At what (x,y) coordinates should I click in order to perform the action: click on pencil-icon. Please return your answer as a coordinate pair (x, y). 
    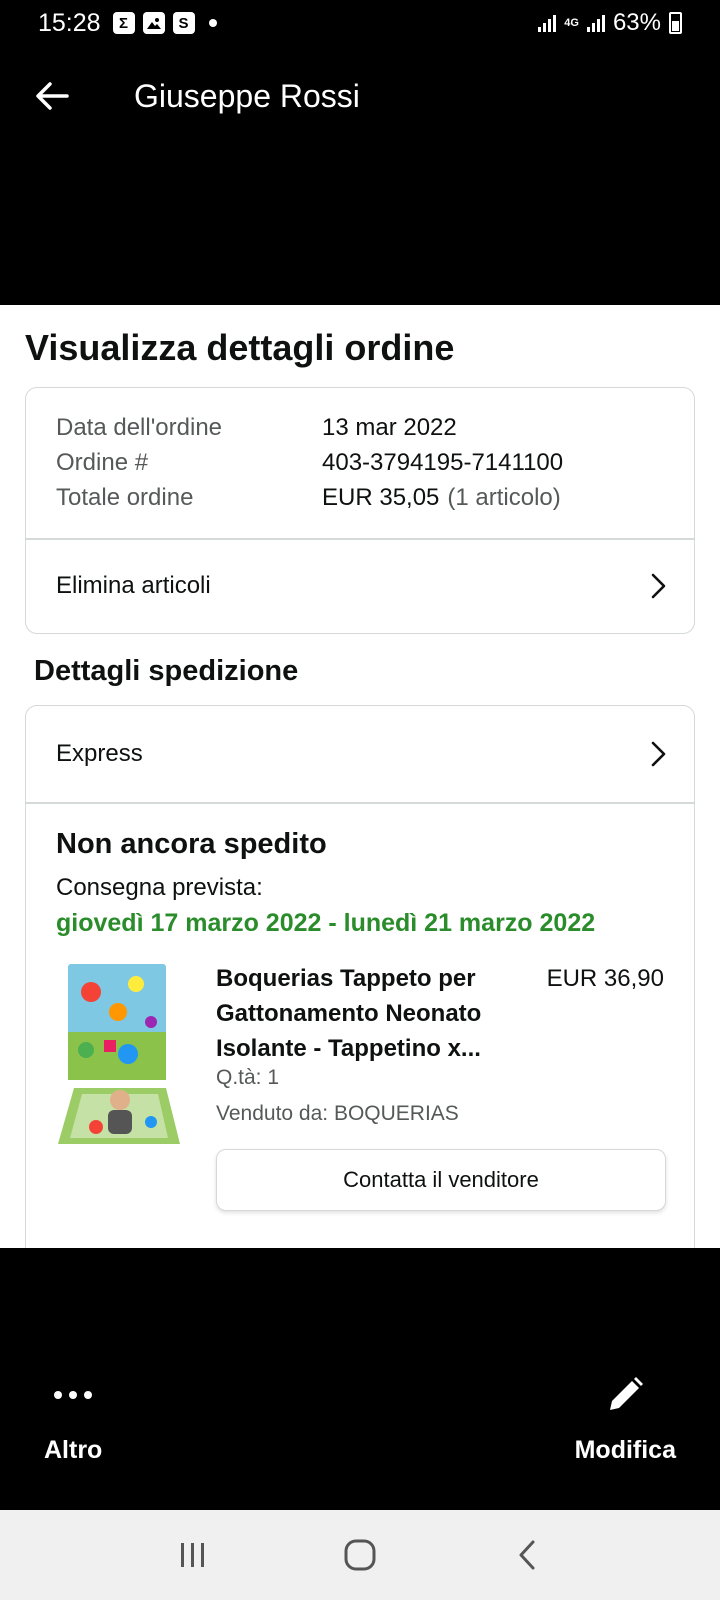
    Looking at the image, I should click on (625, 1395).